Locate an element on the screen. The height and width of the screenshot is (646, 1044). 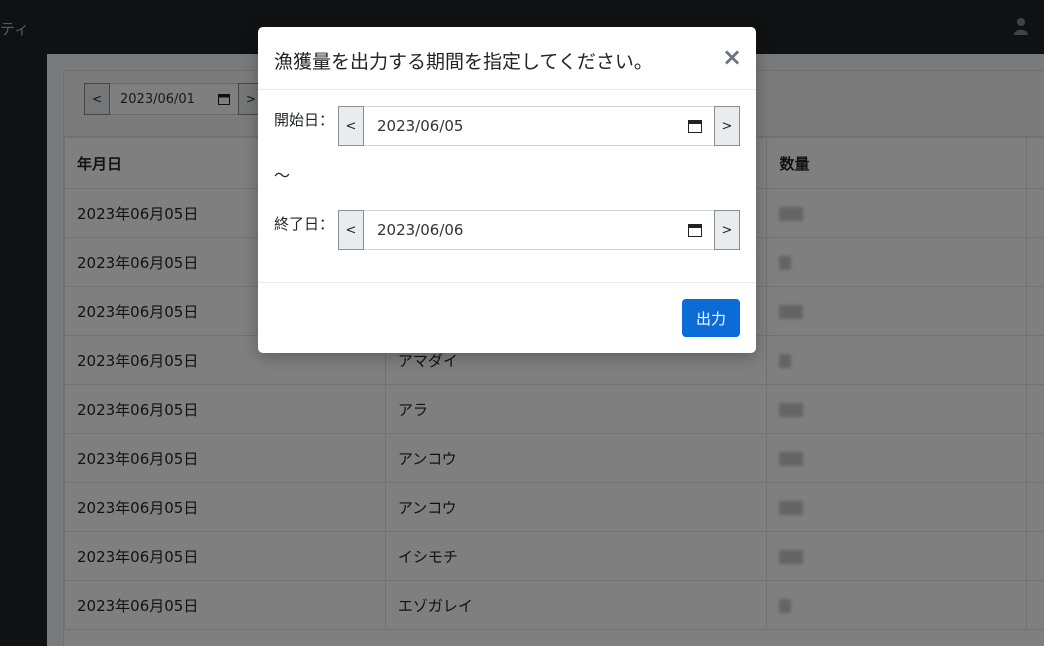
end-next-button: > is located at coordinates (727, 230).